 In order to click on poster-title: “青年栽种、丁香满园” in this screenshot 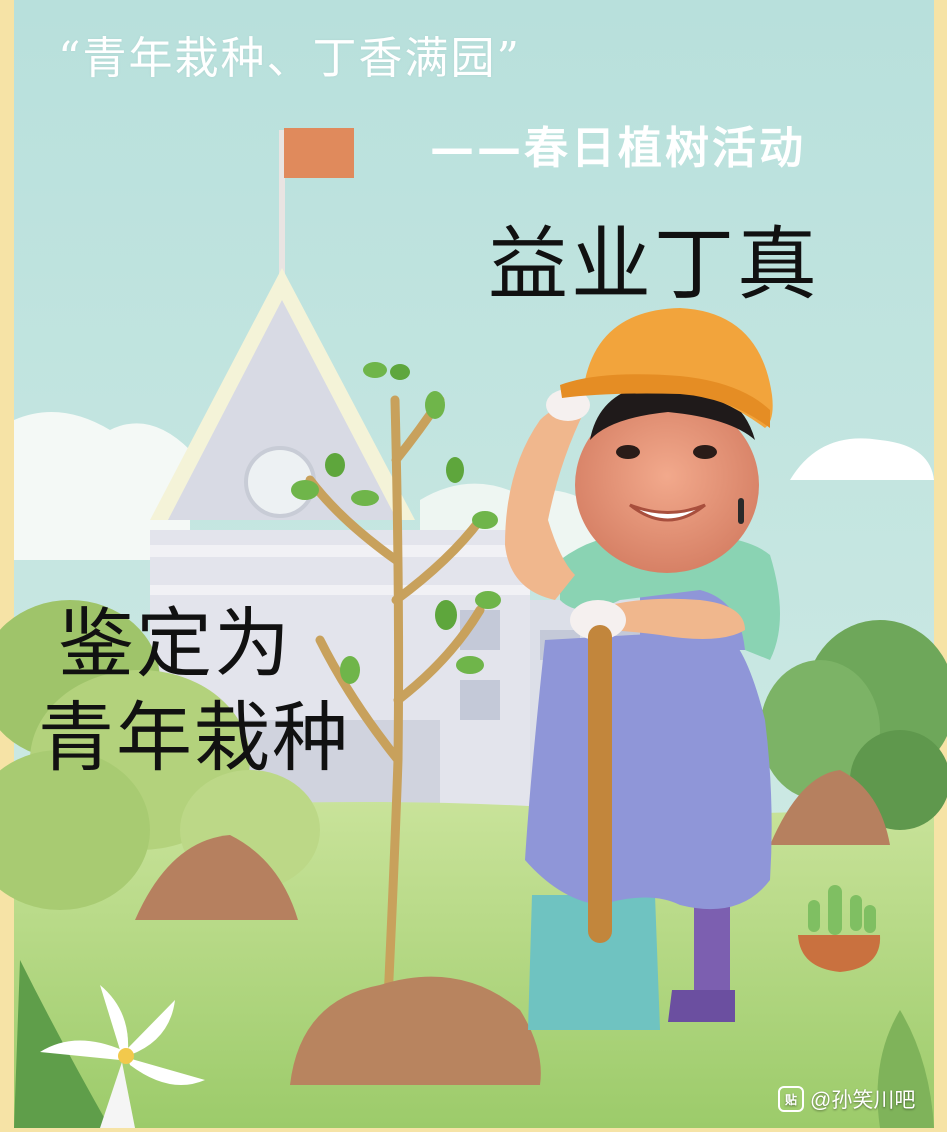, I will do `click(289, 58)`.